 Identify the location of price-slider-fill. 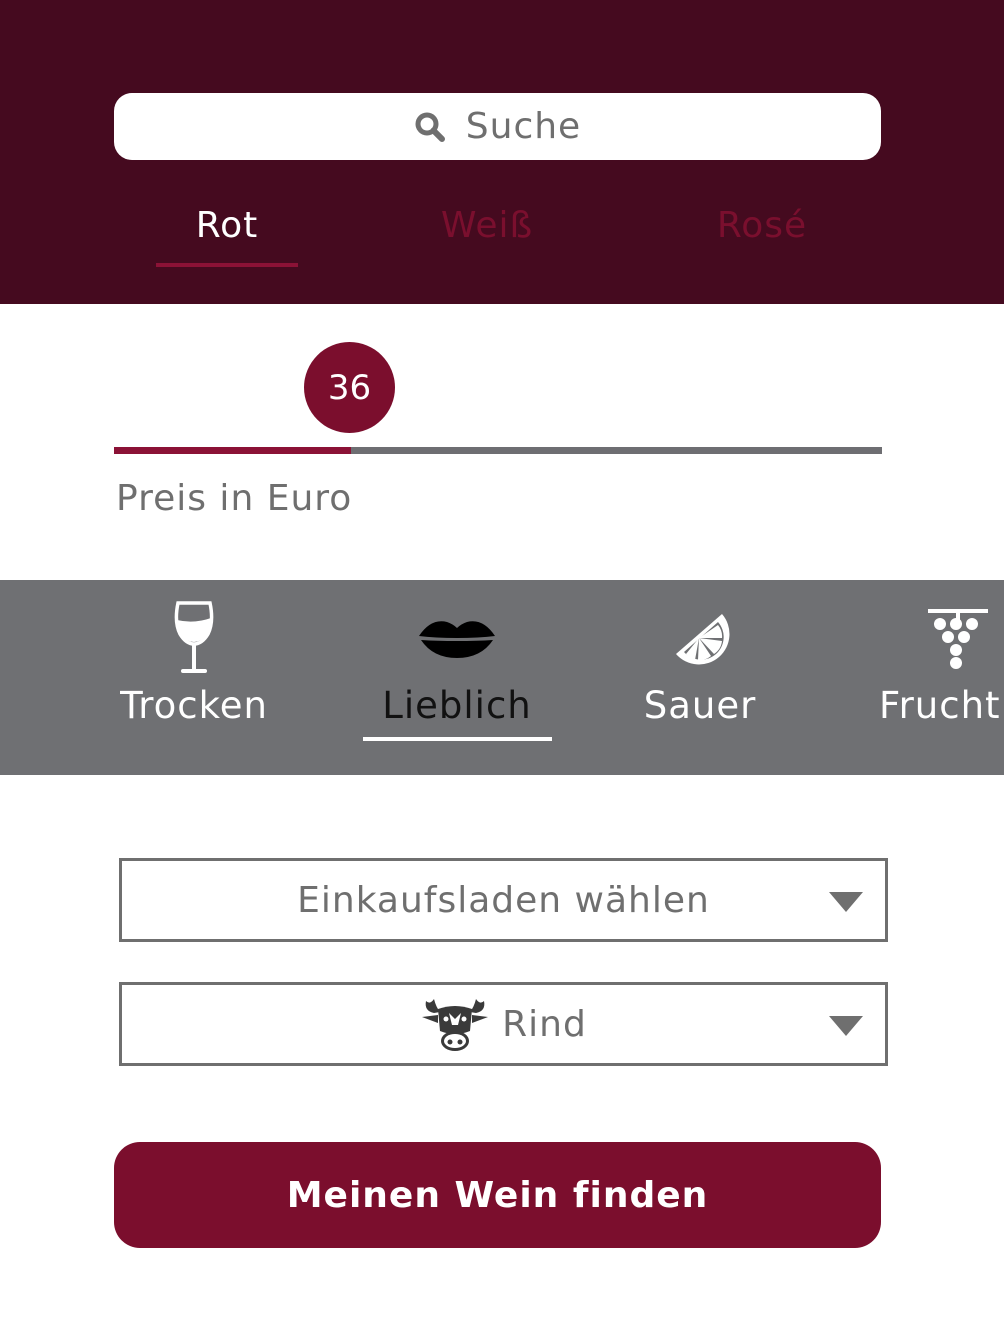
(232, 450).